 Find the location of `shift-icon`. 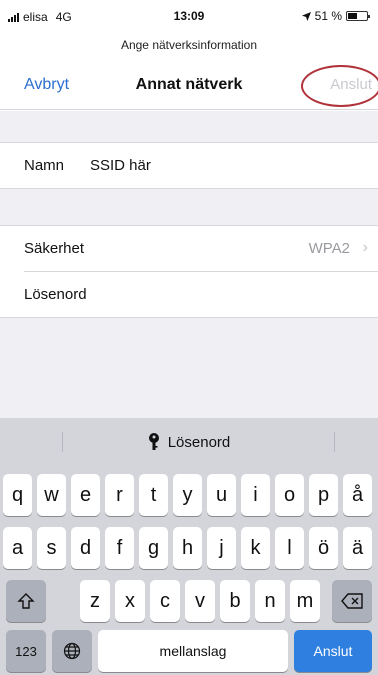

shift-icon is located at coordinates (26, 601).